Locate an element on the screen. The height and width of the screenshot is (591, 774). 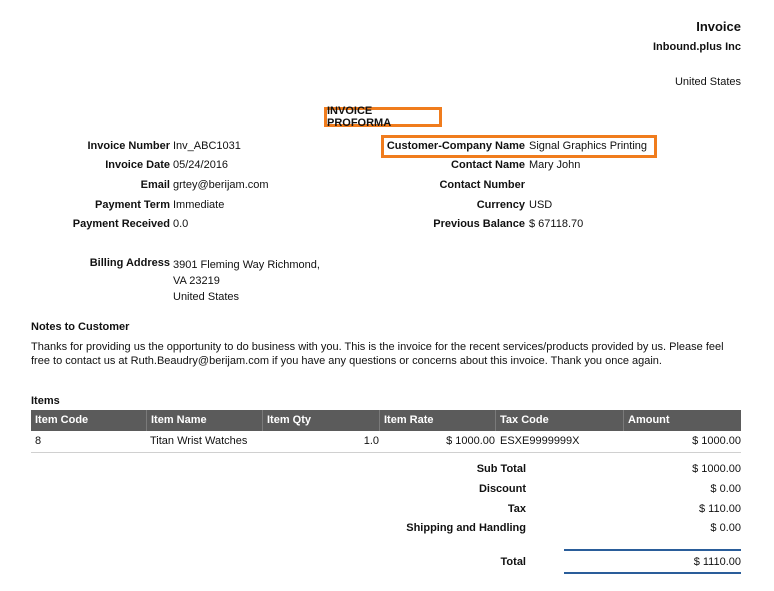
payment-received-label: Payment Received is located at coordinates (121, 224).